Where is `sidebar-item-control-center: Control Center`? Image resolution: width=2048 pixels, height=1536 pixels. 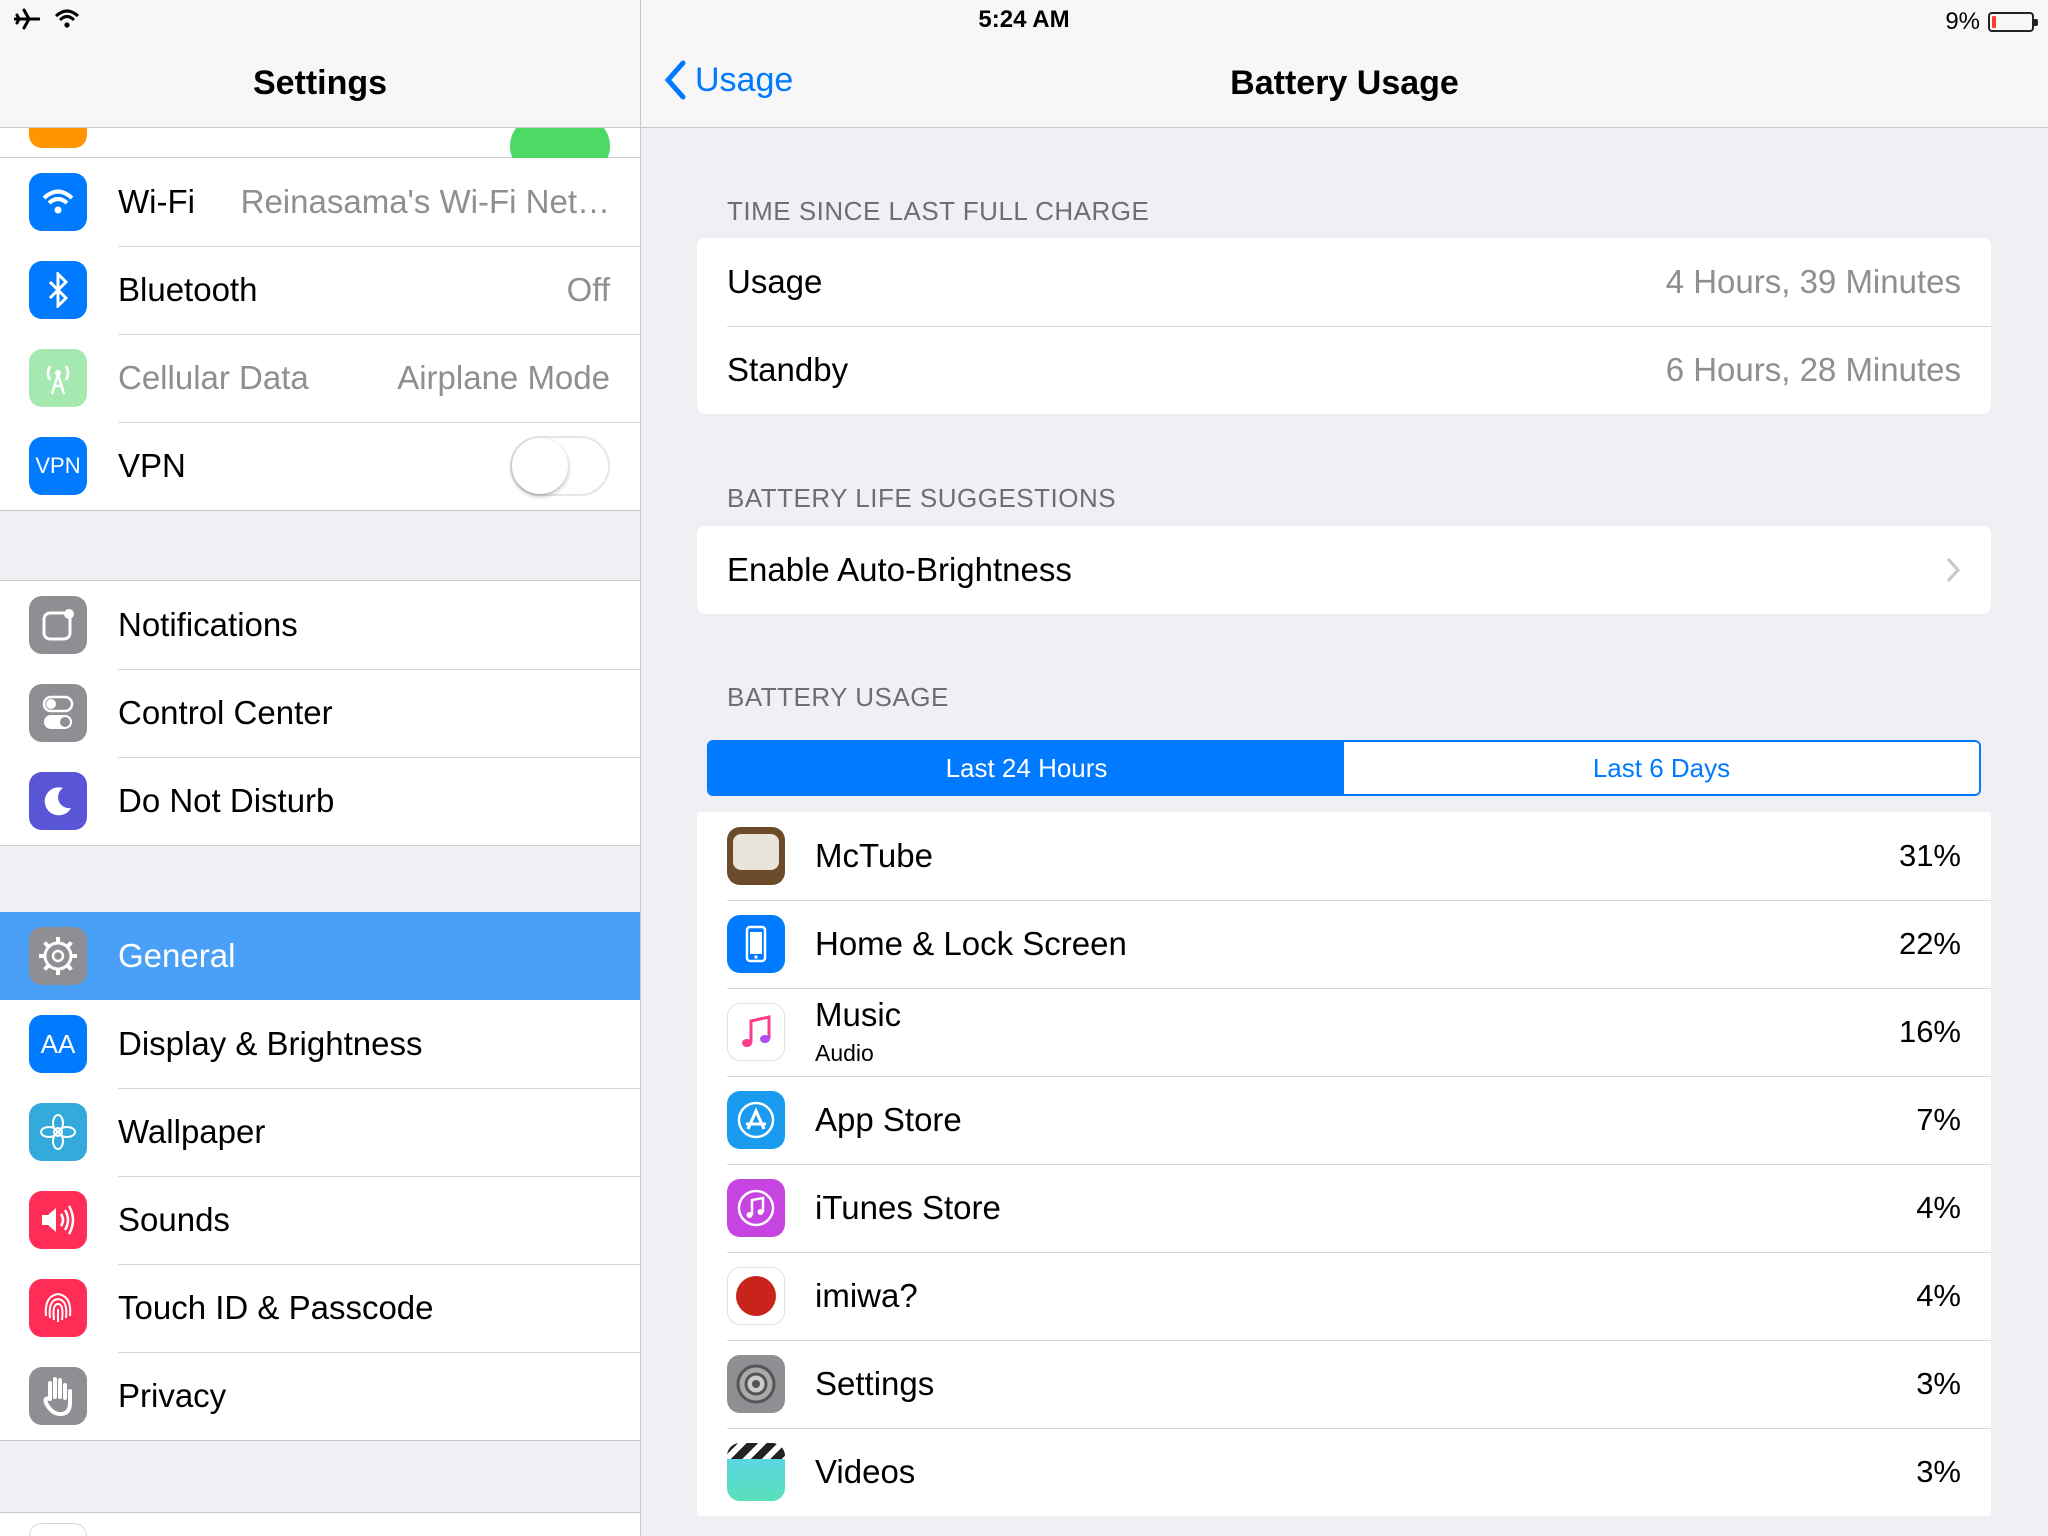
sidebar-item-control-center: Control Center is located at coordinates (320, 713).